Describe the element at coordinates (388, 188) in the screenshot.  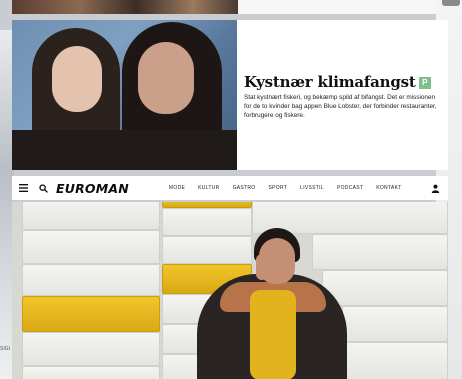
I see `menu-item-kontakt: KONTAKT` at that location.